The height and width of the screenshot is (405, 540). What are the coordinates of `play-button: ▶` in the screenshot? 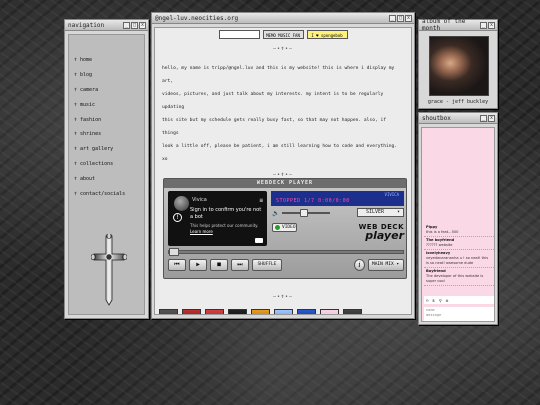 It's located at (198, 265).